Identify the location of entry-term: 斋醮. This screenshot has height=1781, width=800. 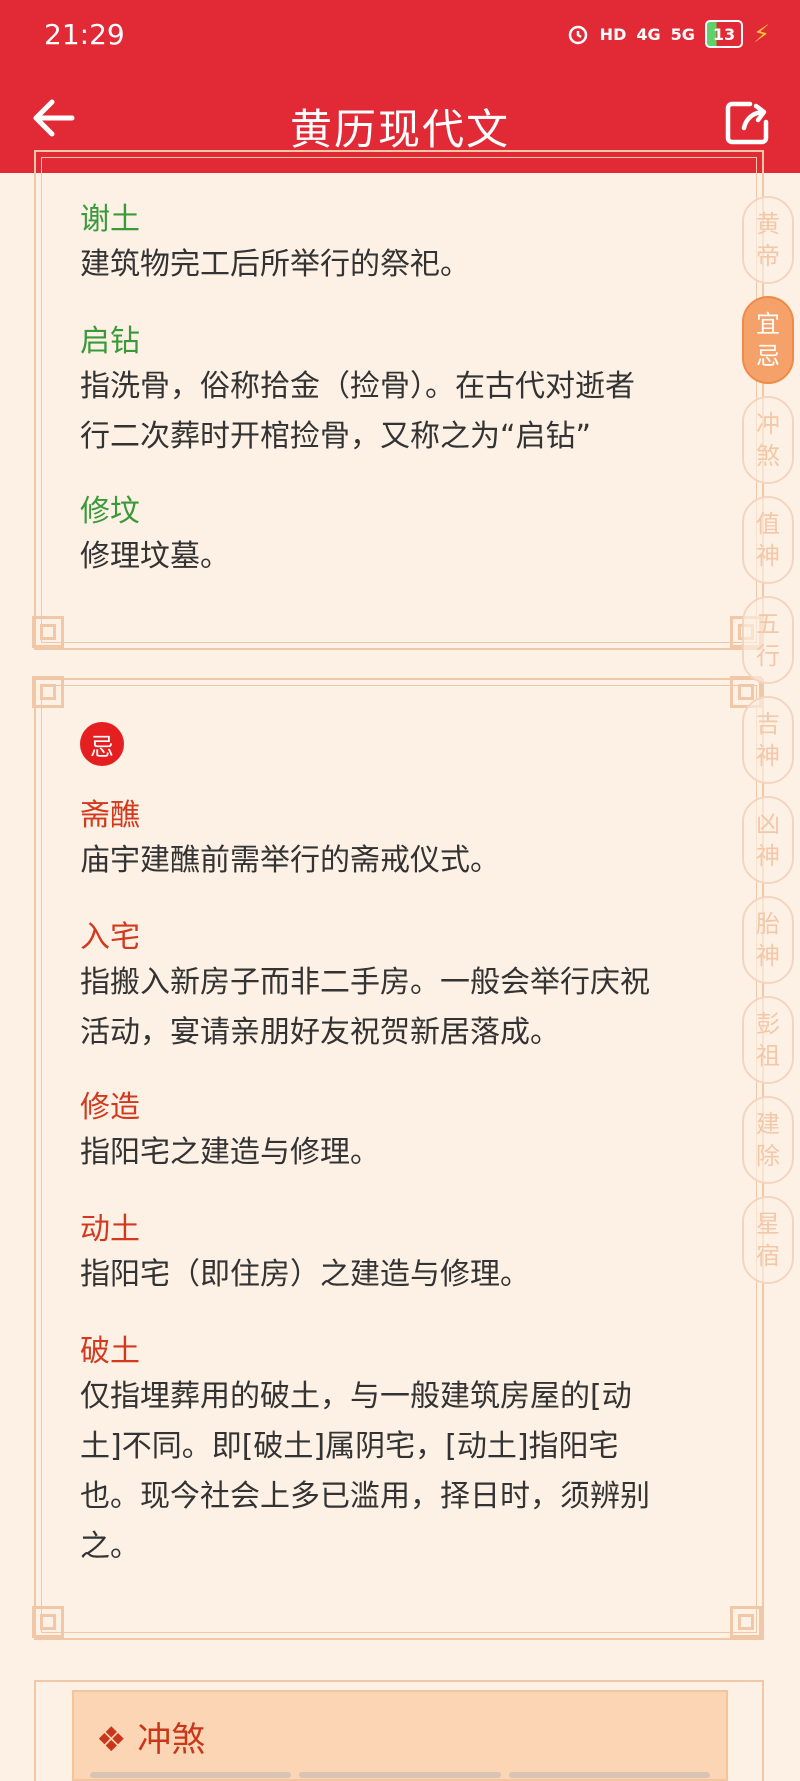
(110, 815).